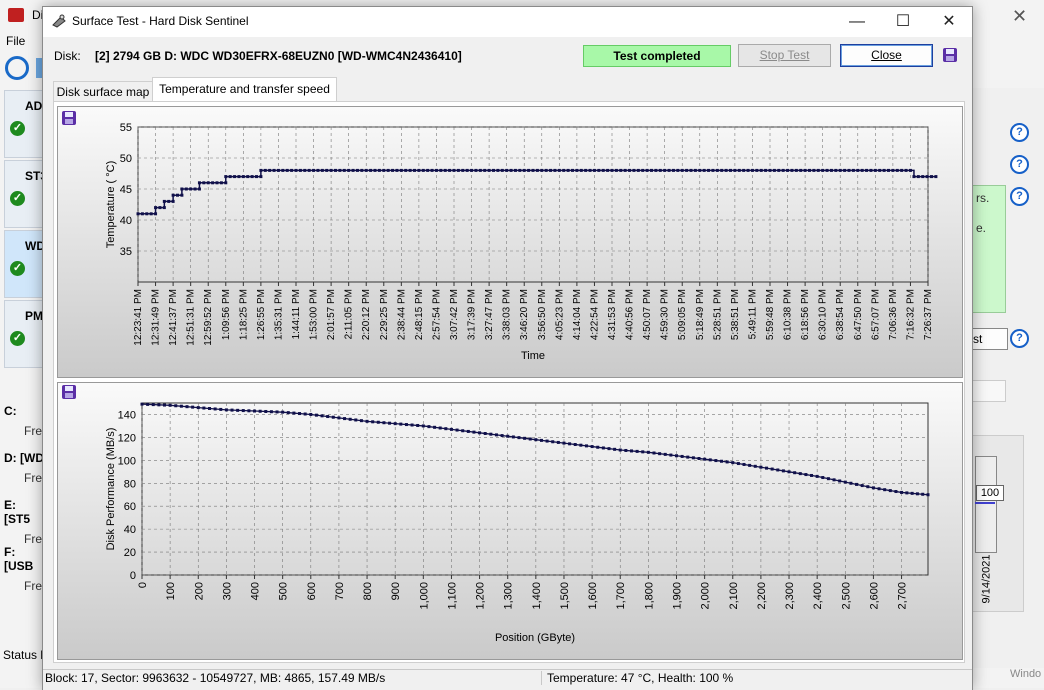 Image resolution: width=1044 pixels, height=690 pixels. What do you see at coordinates (25, 124) in the screenshot?
I see `disk-item-1: AD ✓` at bounding box center [25, 124].